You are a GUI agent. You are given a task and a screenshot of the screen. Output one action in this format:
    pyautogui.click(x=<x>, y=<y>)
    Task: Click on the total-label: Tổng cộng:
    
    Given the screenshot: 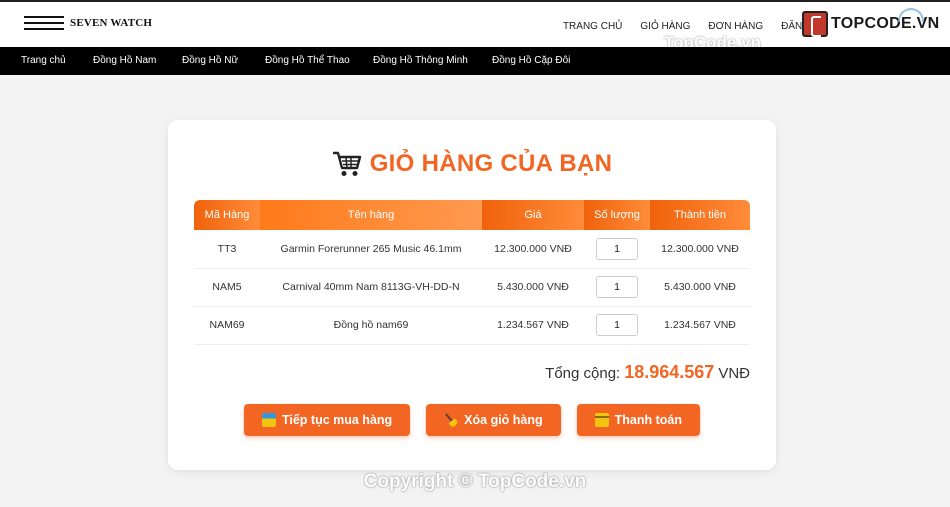 What is the action you would take?
    pyautogui.click(x=583, y=373)
    